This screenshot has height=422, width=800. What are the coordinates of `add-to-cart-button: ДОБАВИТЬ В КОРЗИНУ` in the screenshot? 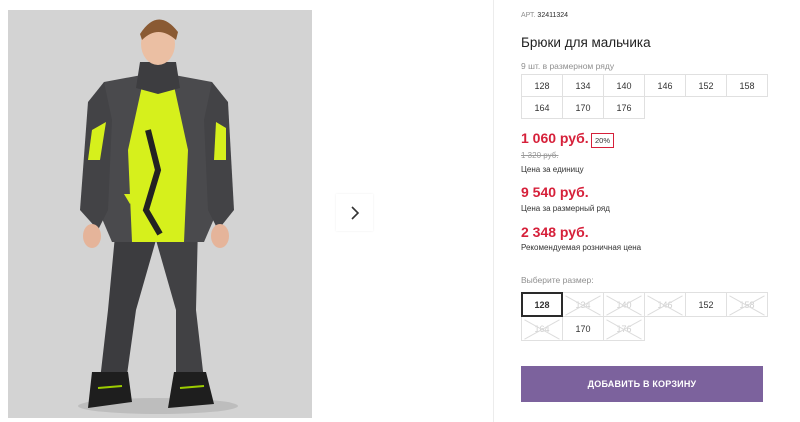 It's located at (642, 384).